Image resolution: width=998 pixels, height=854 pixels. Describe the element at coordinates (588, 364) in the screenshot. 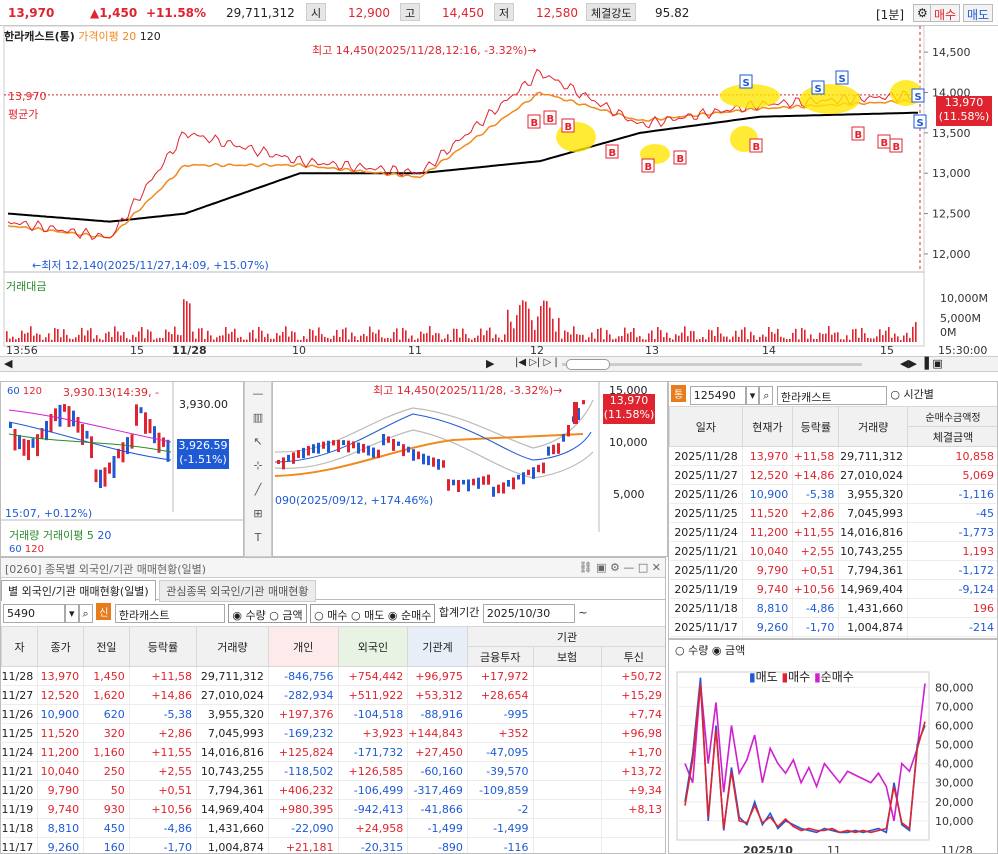

I see `zoom-slider-handle` at that location.